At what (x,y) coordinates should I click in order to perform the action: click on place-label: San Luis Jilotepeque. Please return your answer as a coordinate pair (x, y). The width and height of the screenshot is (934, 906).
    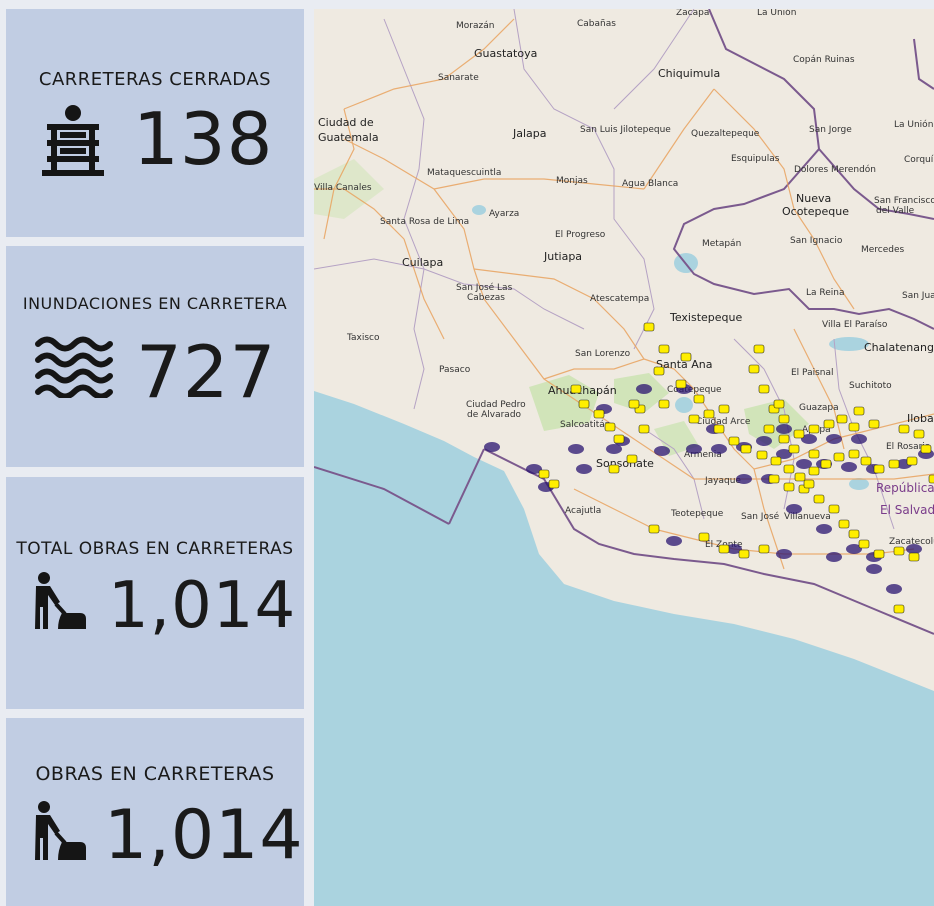
    Looking at the image, I should click on (625, 130).